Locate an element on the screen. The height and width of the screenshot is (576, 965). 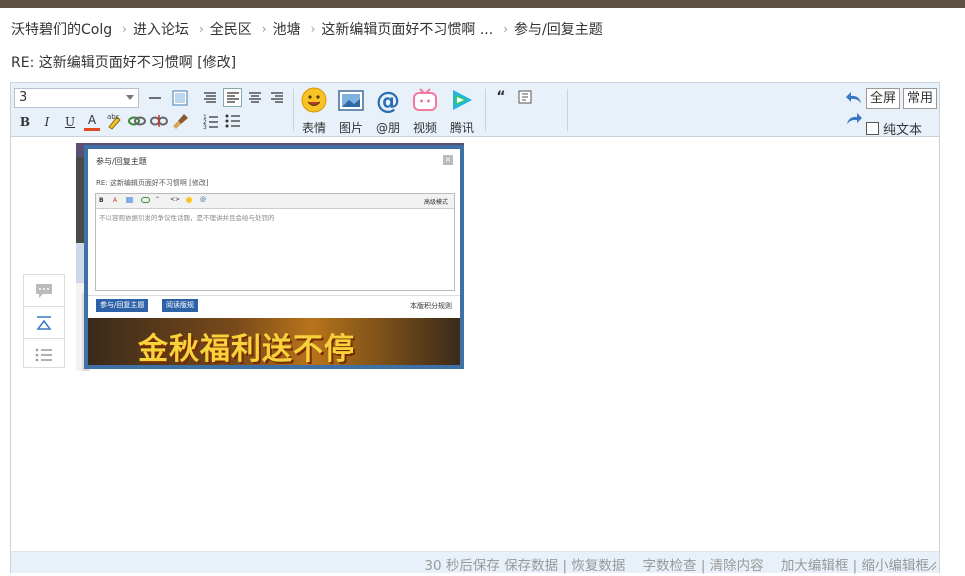
align-left-icon is located at coordinates (210, 97).